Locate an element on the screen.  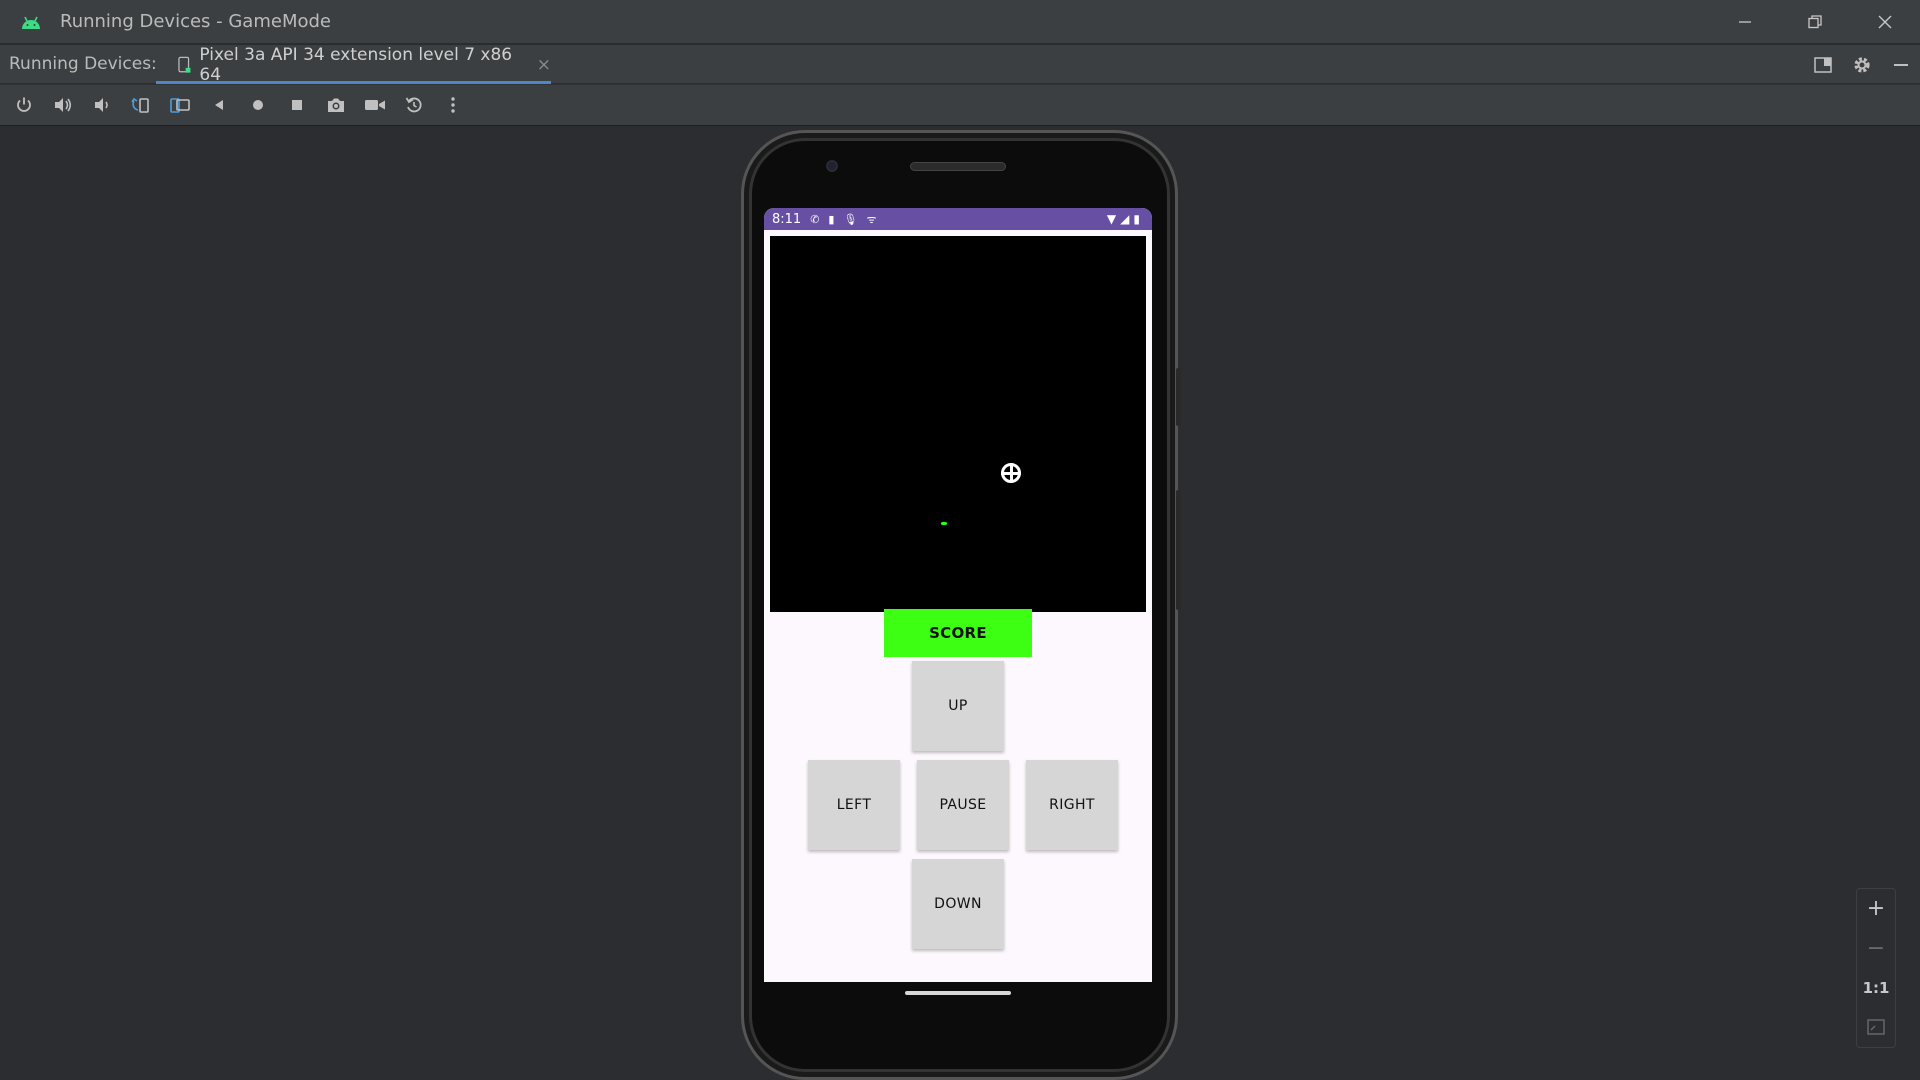
status-time: 8:11 is located at coordinates (787, 219).